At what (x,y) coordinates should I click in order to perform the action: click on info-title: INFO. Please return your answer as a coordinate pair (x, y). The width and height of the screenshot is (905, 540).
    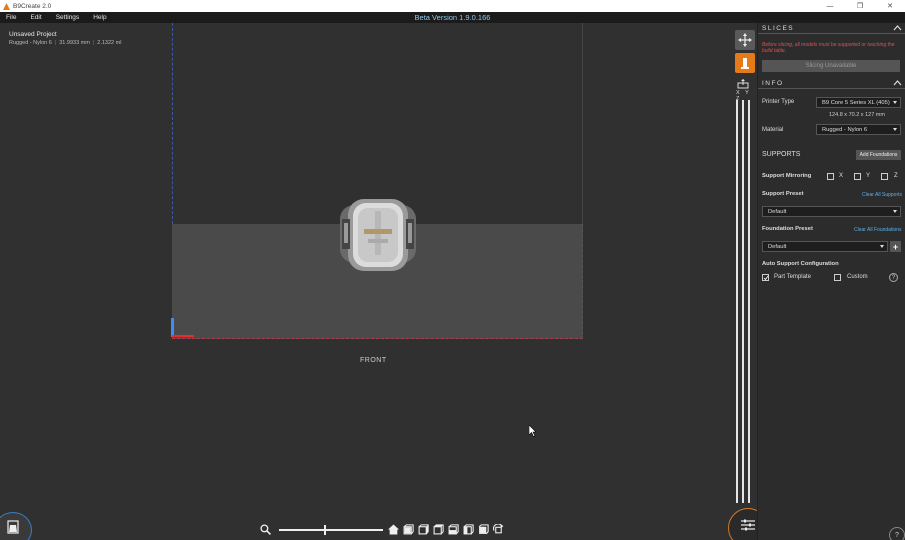
    Looking at the image, I should click on (773, 83).